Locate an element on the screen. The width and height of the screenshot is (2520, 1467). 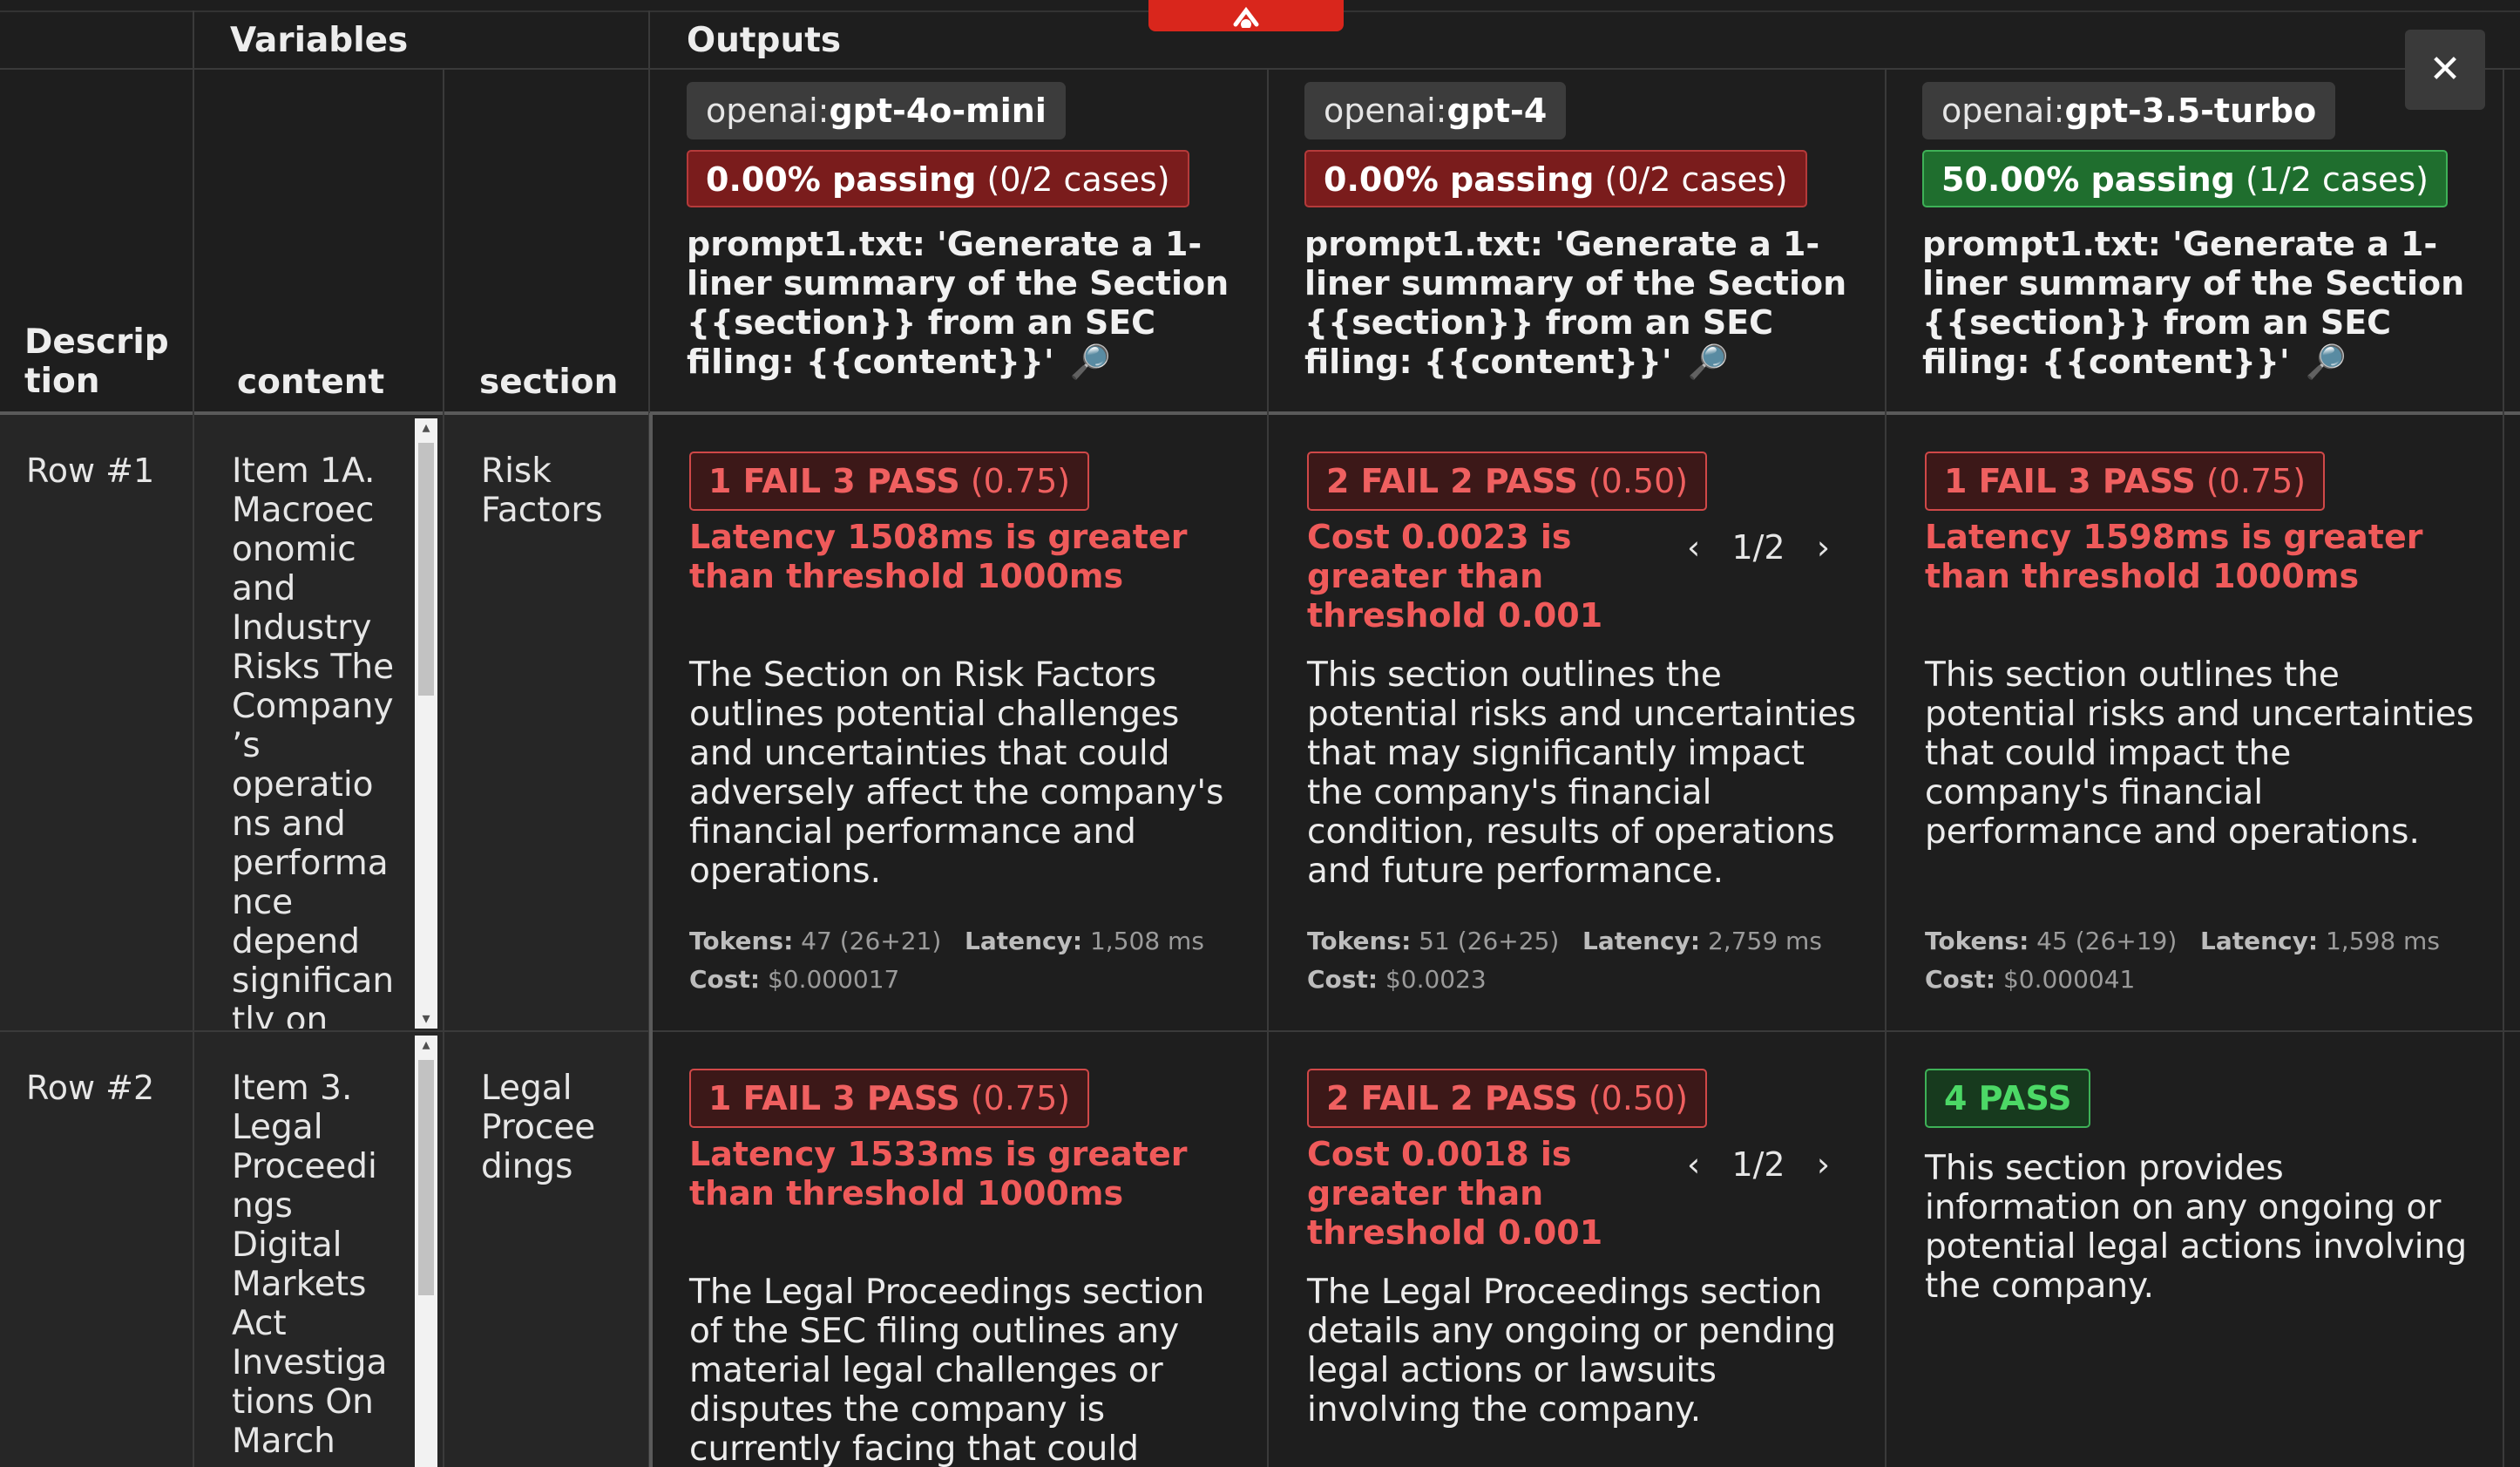
provider-model: gpt-4o-mini is located at coordinates (938, 111).